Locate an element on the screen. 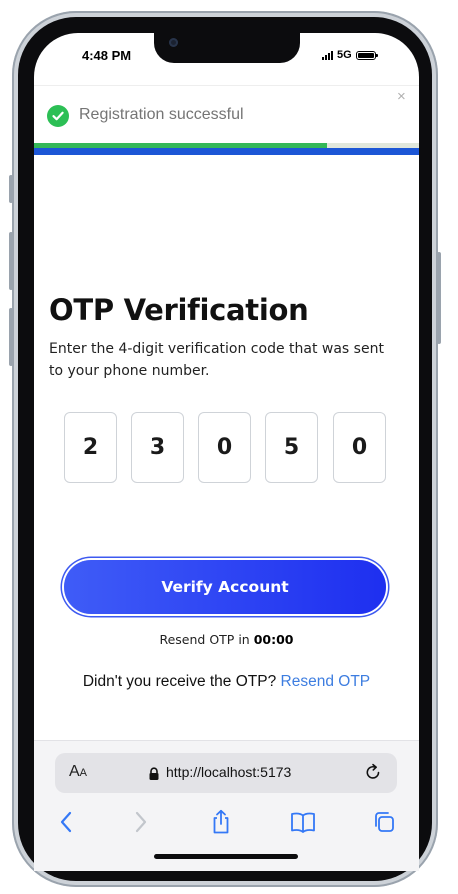  resend-timer: Resend OTP in 00:00 is located at coordinates (226, 639).